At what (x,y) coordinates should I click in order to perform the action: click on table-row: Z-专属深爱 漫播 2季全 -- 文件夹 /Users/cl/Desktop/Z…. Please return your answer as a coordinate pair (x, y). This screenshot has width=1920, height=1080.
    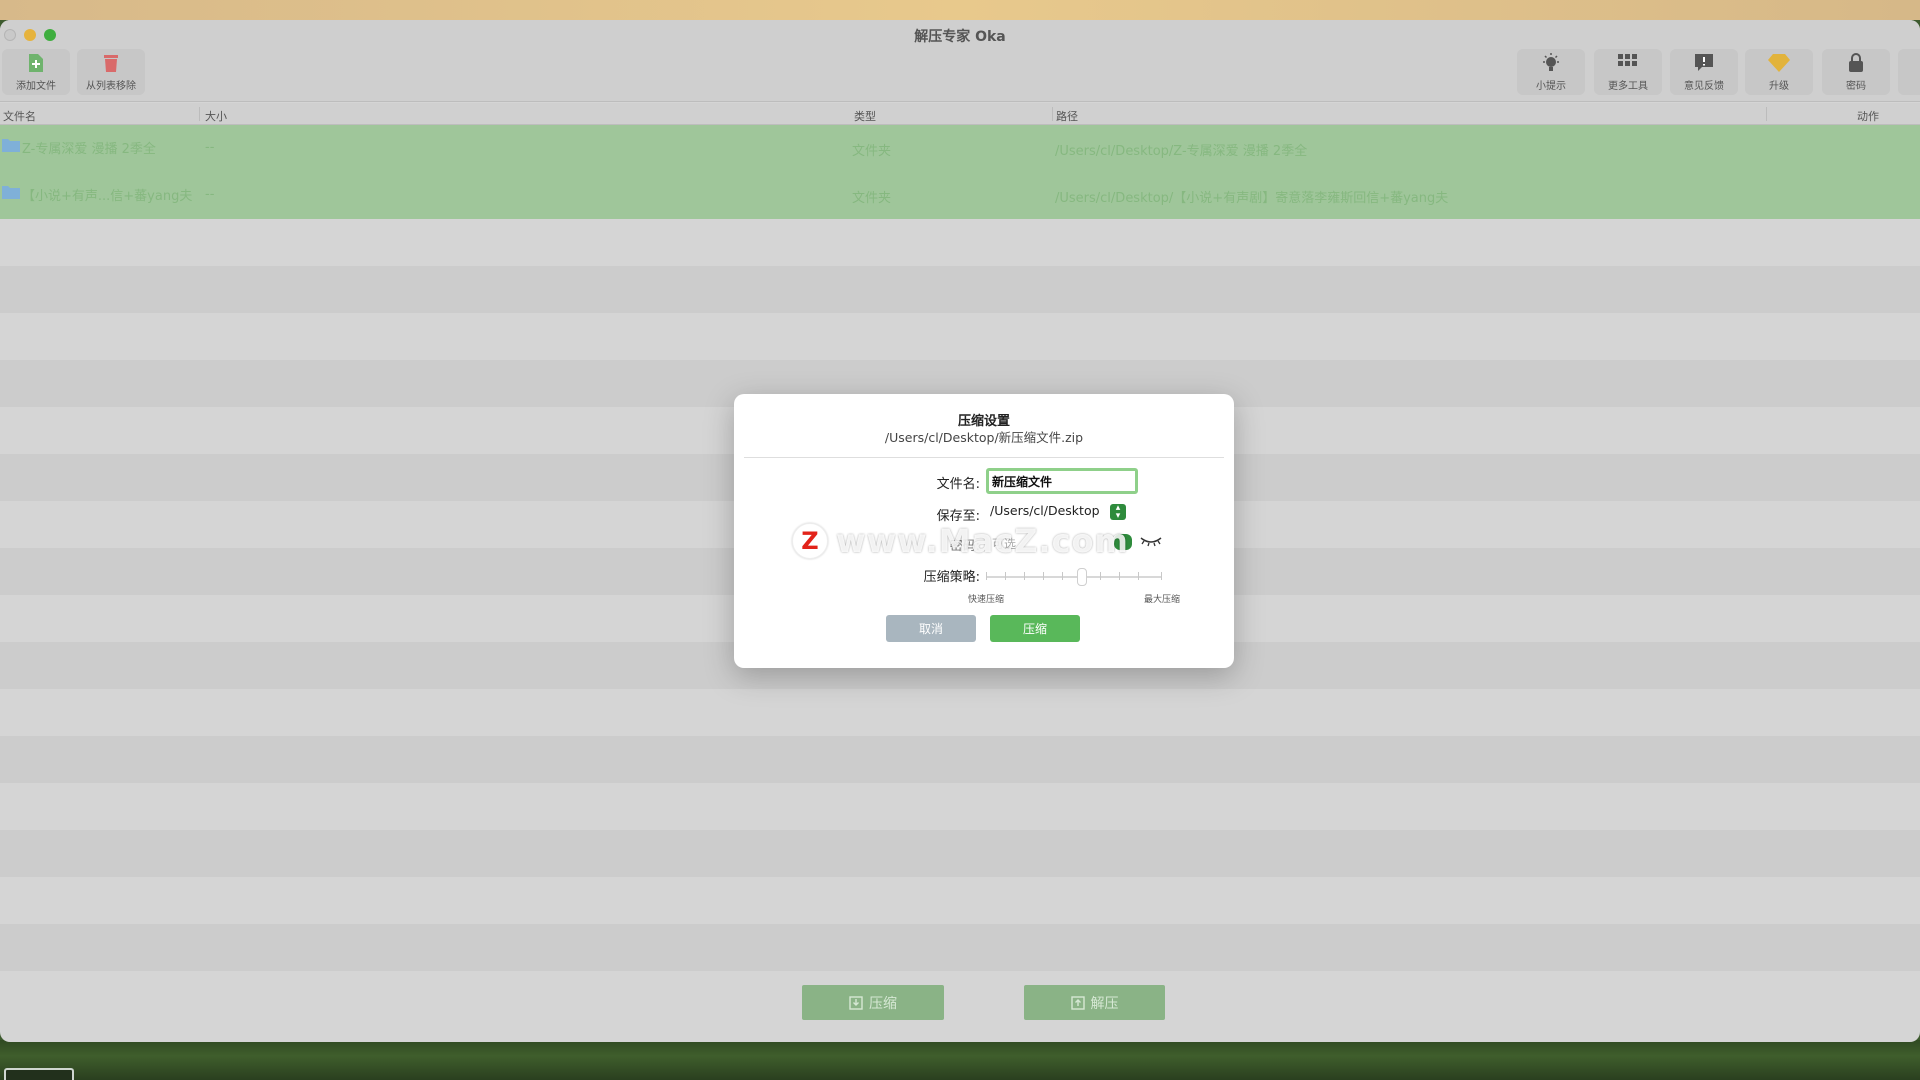
    Looking at the image, I should click on (960, 148).